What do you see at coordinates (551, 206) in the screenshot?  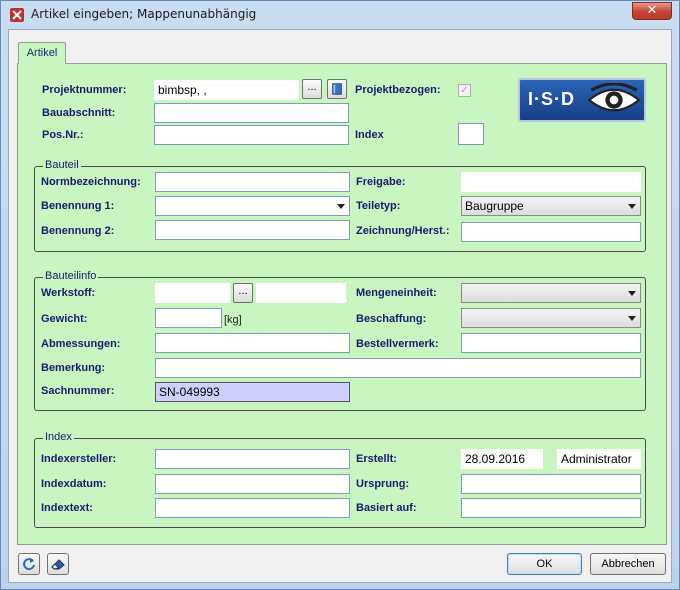 I see `teiletyp-combo: Baugruppe` at bounding box center [551, 206].